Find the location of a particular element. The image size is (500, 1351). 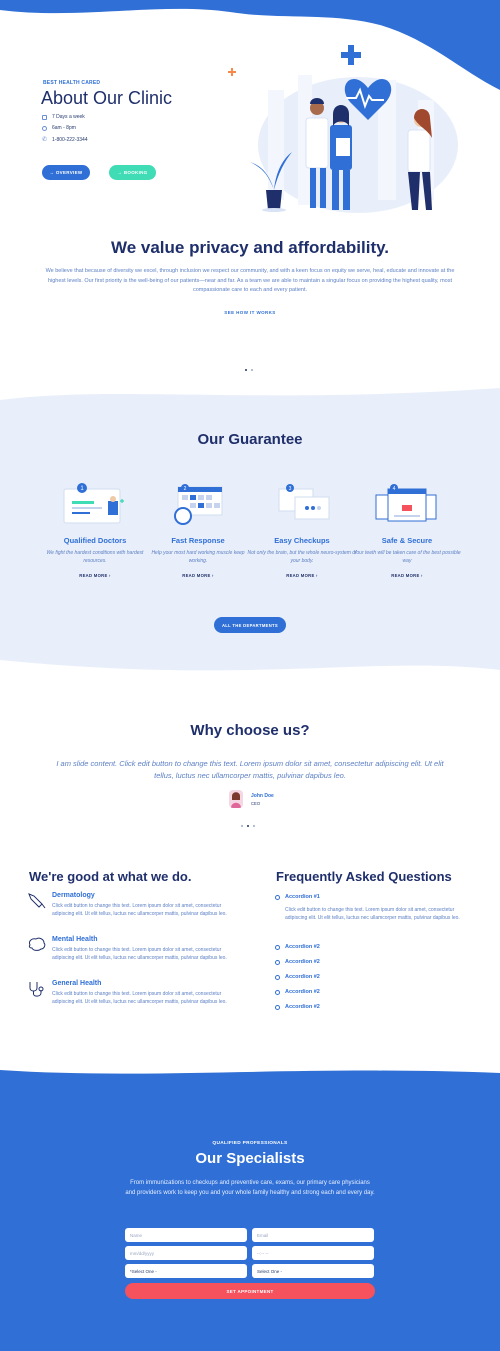

brain-icon is located at coordinates (37, 944).